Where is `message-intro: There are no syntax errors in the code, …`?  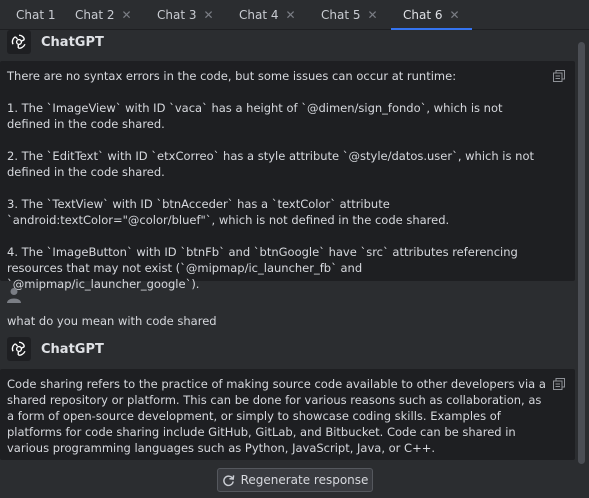 message-intro: There are no syntax errors in the code, … is located at coordinates (232, 76).